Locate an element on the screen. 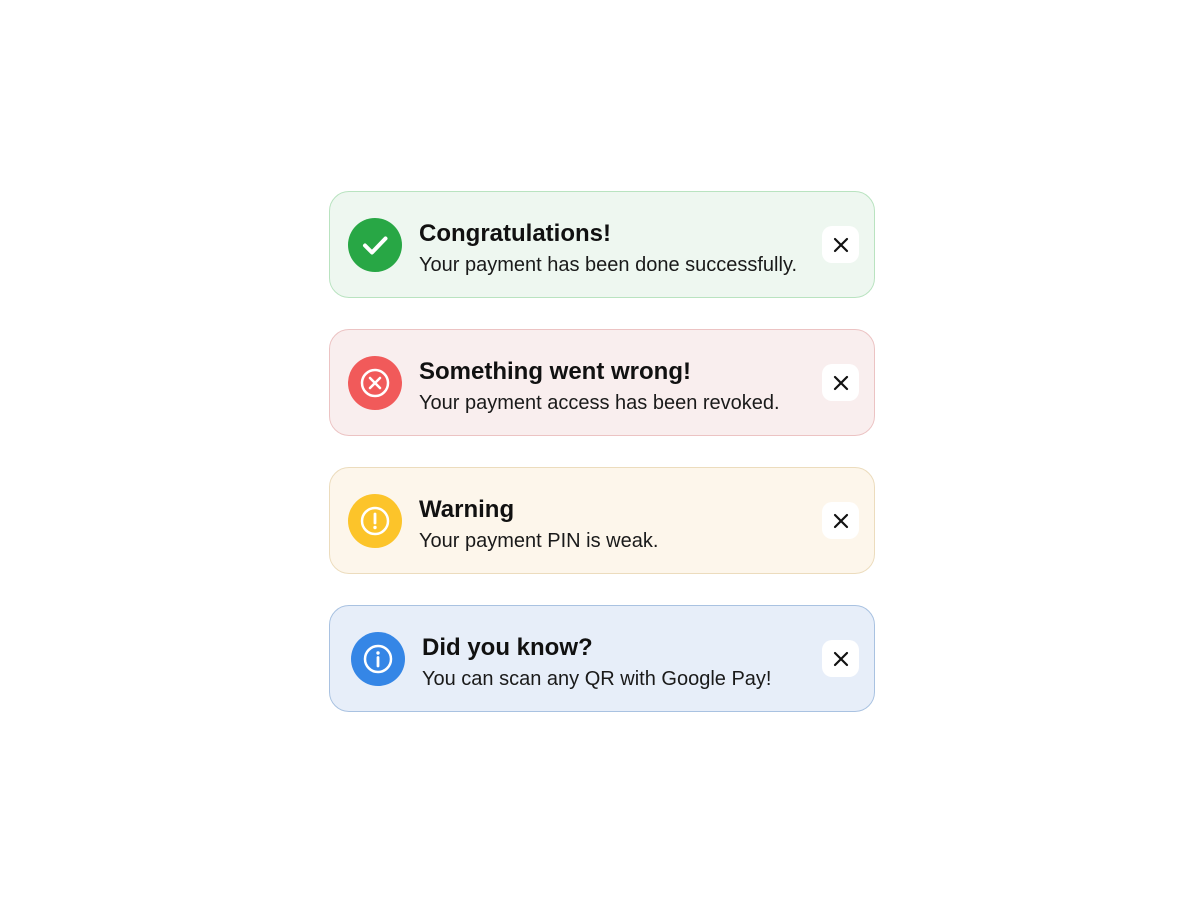 The height and width of the screenshot is (904, 1204). alert-title: Did you know? is located at coordinates (507, 647).